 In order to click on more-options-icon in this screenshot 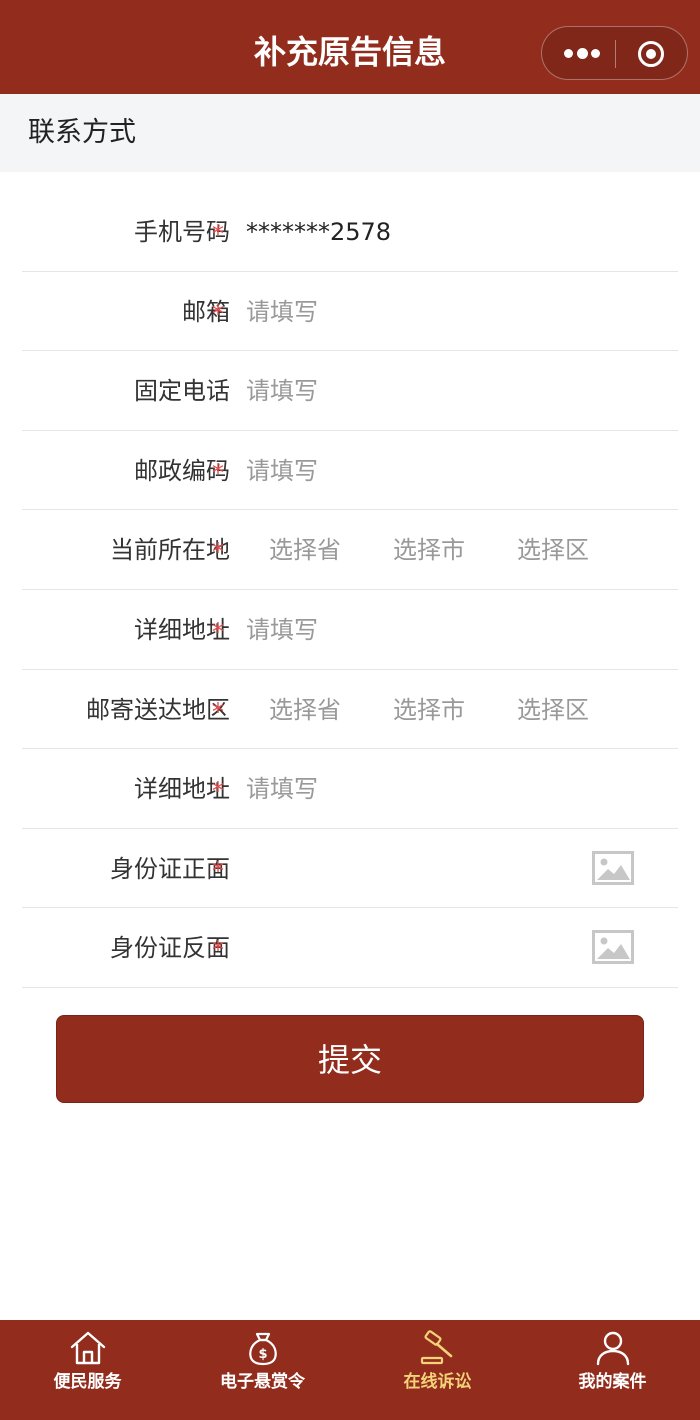, I will do `click(582, 53)`.